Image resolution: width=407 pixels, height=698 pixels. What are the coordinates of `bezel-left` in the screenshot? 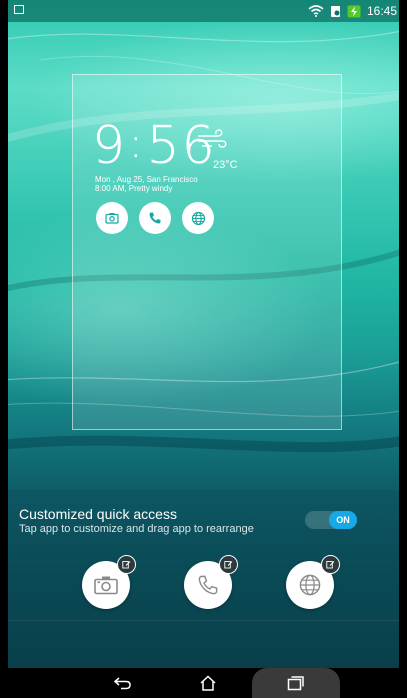 It's located at (4, 349).